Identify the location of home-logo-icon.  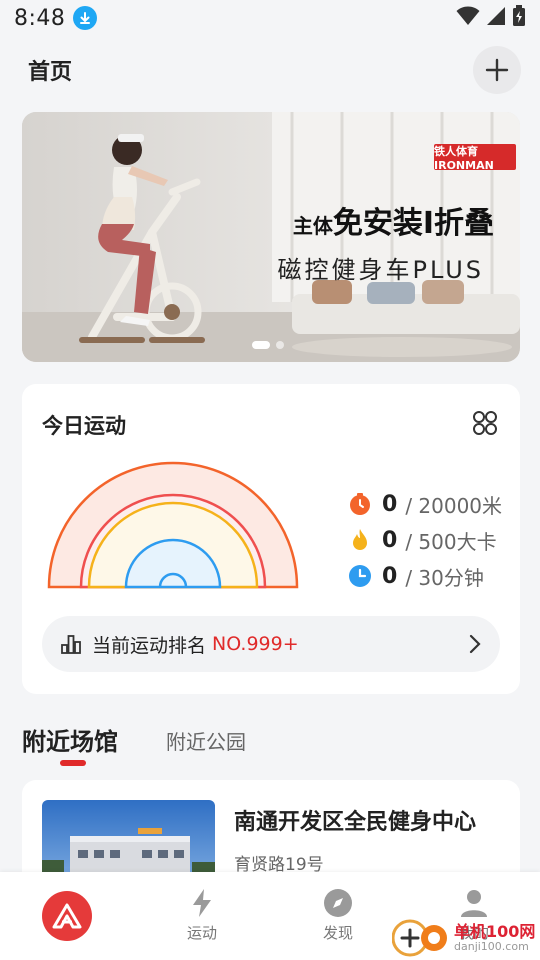
(67, 916).